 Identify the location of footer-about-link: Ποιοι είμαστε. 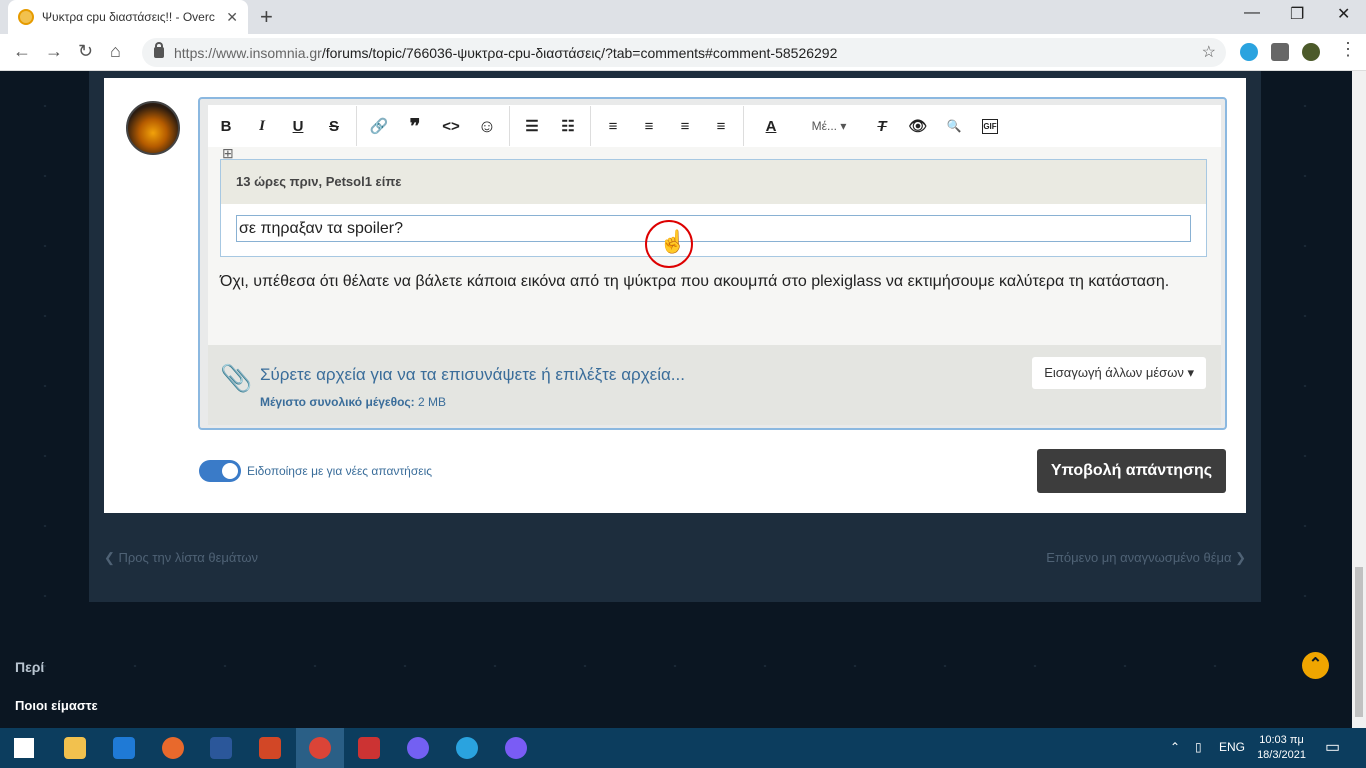
(56, 705).